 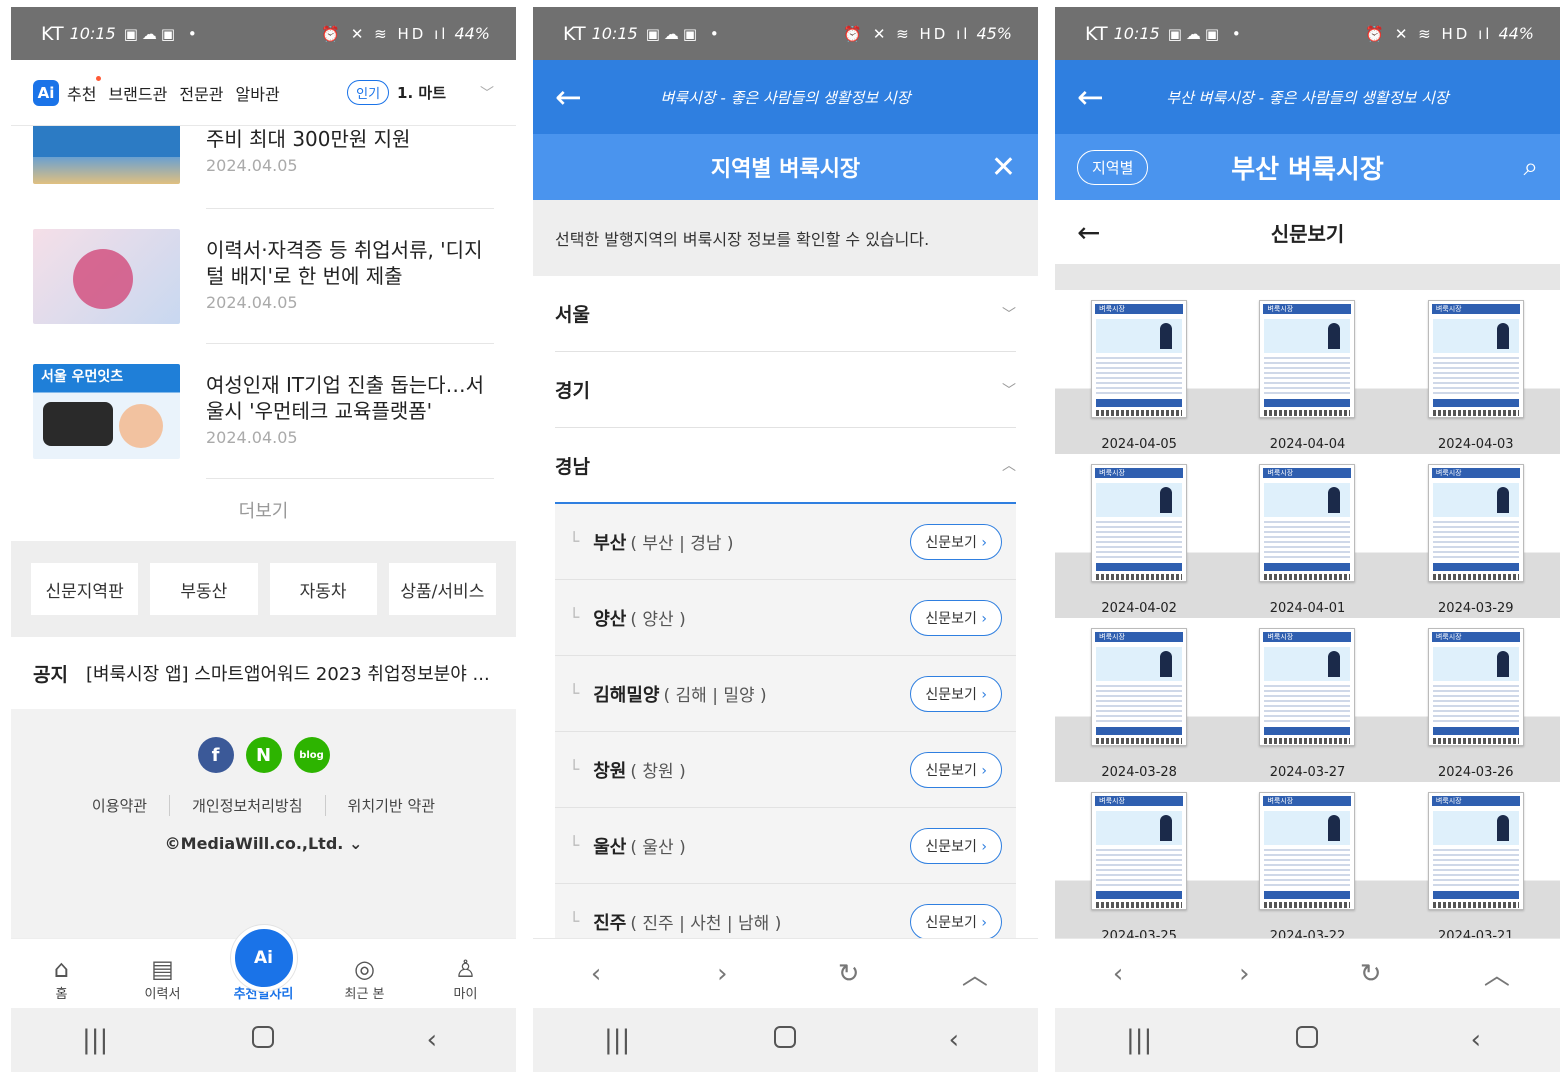 I want to click on paper-thumbnail-item: 벼룩시장 2024-04-02, so click(x=1139, y=536).